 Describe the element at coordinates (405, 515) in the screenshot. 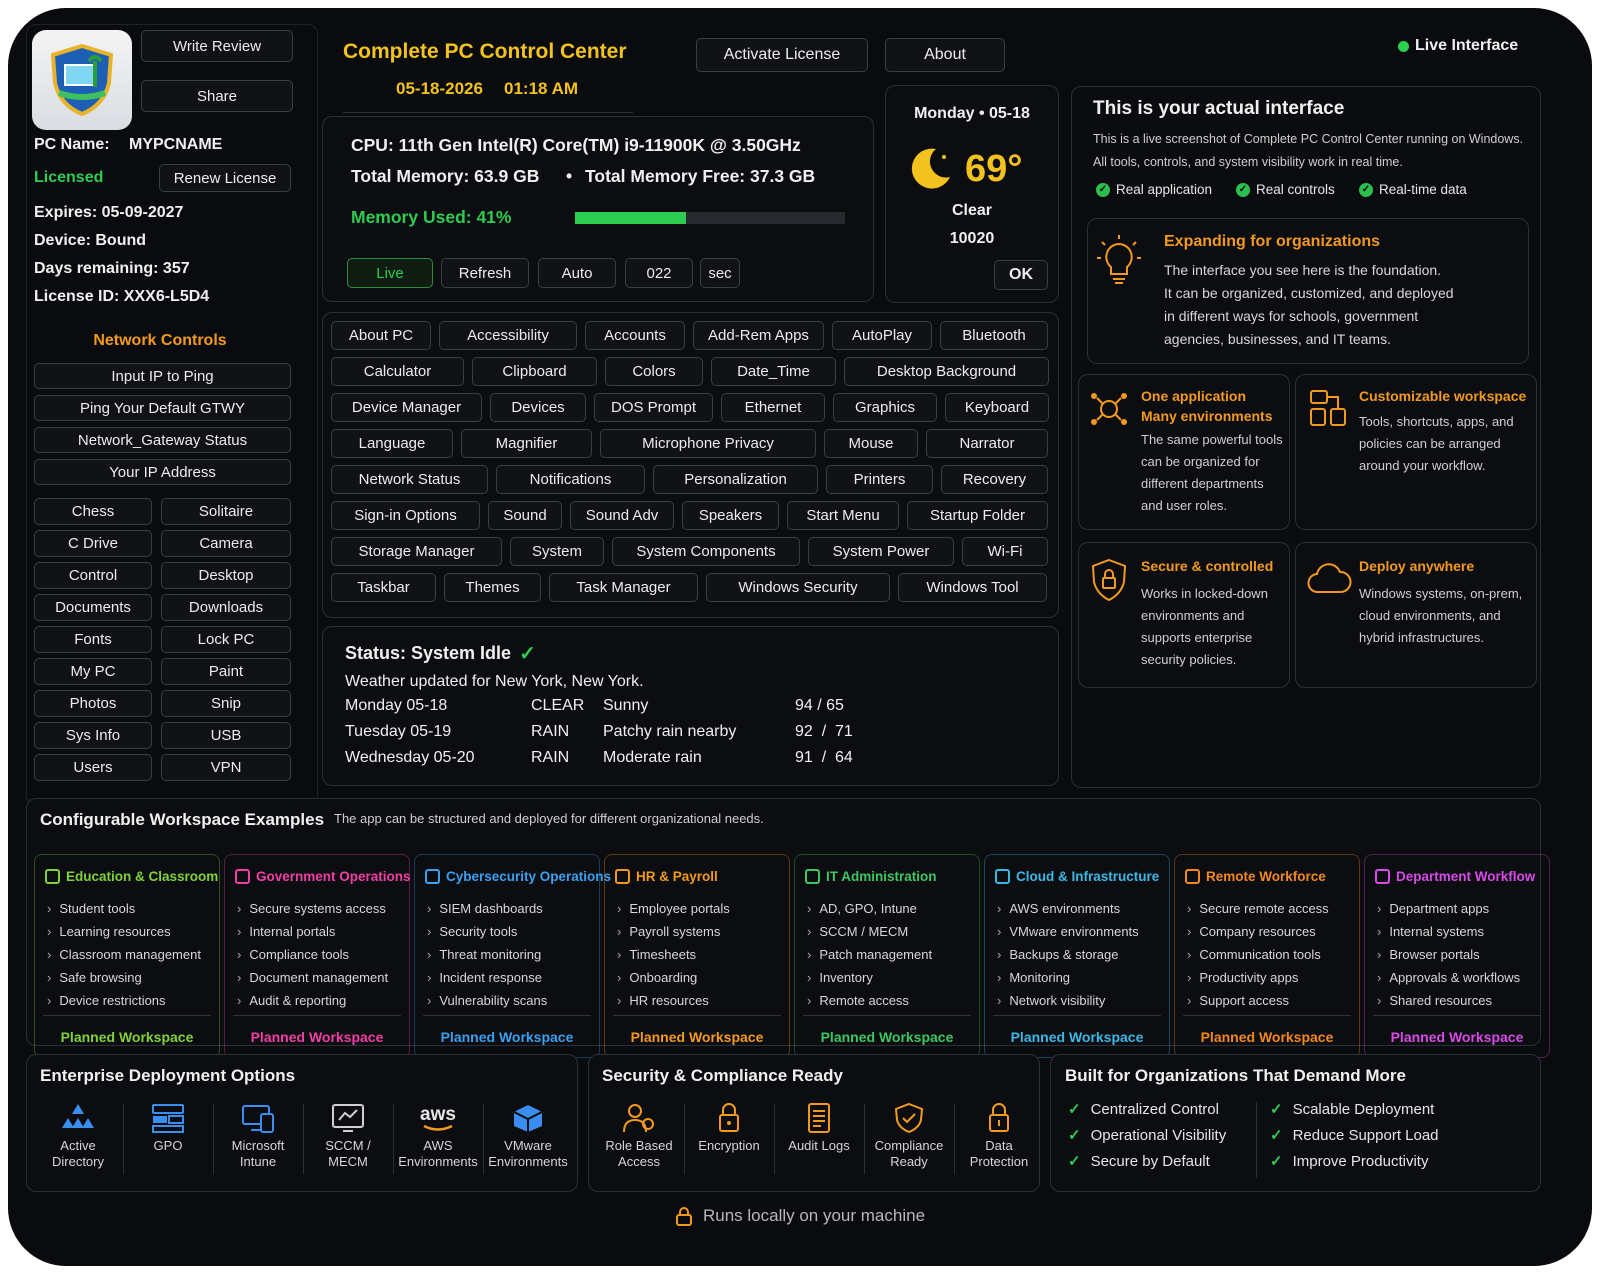

I see `setting-button: Sign-in Options` at that location.